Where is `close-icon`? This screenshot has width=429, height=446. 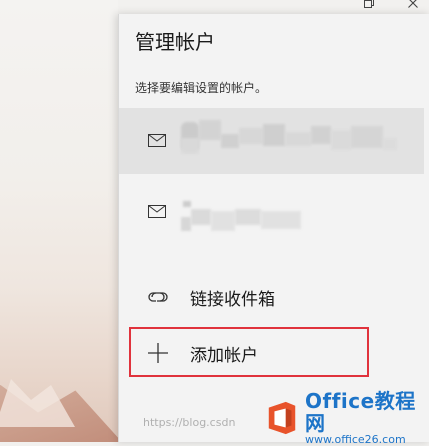
close-icon is located at coordinates (413, 4).